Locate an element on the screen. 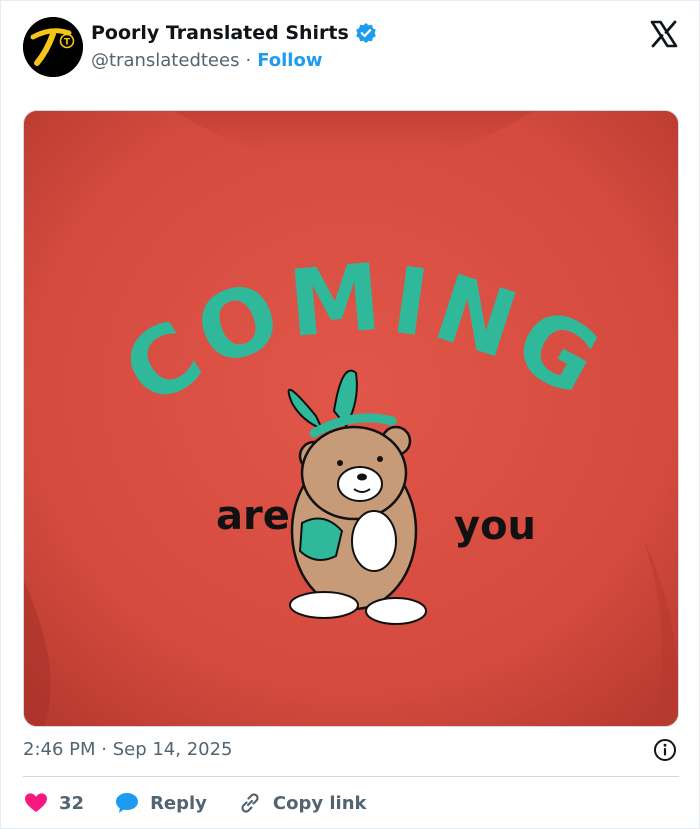 The width and height of the screenshot is (700, 829). reply-label: Reply is located at coordinates (178, 803).